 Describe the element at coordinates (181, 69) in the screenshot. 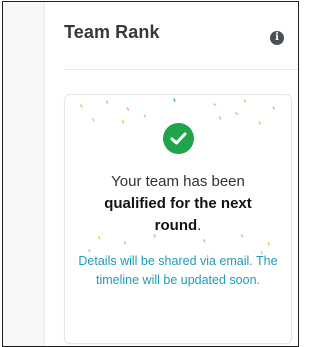

I see `header-divider` at that location.